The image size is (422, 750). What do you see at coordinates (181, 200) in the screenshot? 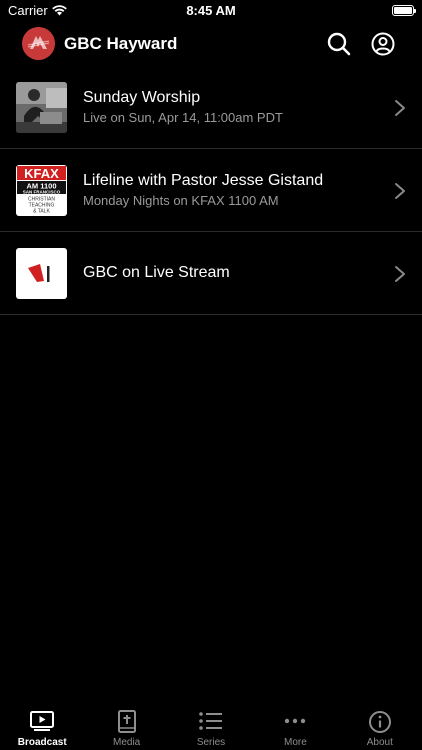
I see `item-subtitle: Monday Nights on KFAX 1100 AM` at bounding box center [181, 200].